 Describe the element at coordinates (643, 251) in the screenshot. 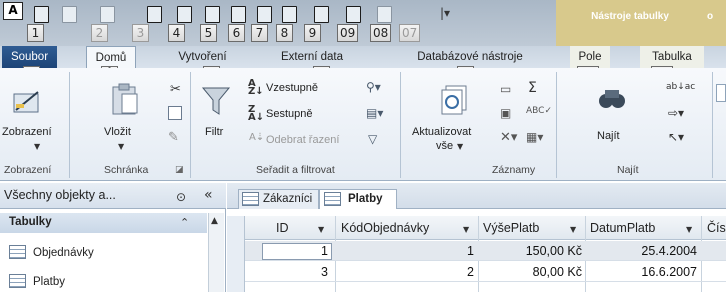

I see `cell-date: 25.4.2004` at that location.